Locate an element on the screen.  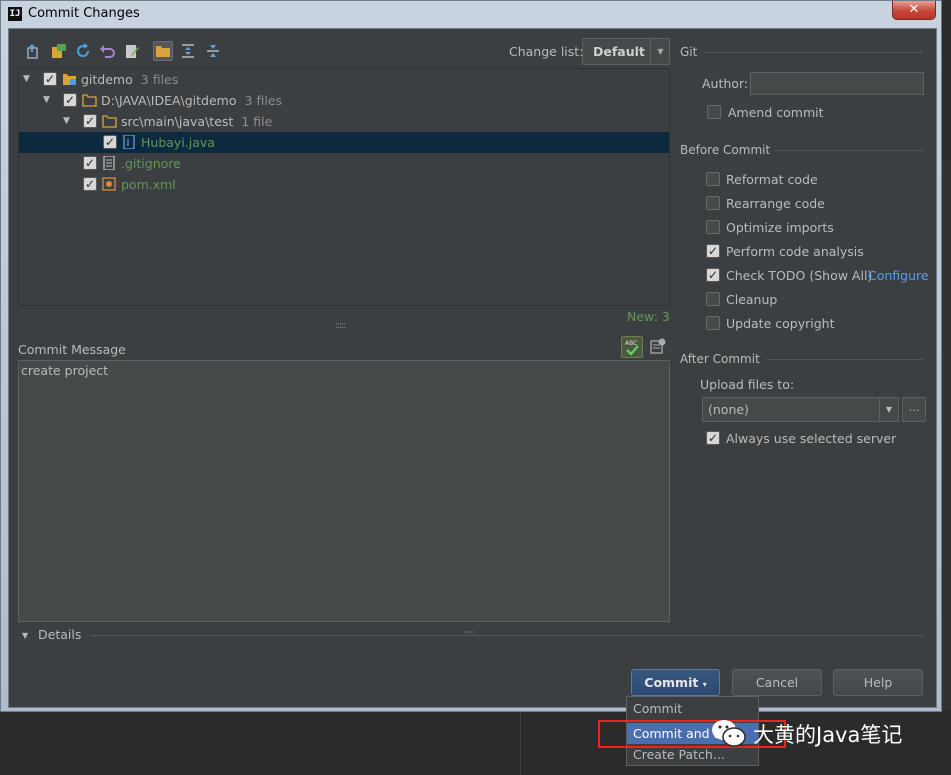
change-list-dropdown: Default ▼ is located at coordinates (626, 51).